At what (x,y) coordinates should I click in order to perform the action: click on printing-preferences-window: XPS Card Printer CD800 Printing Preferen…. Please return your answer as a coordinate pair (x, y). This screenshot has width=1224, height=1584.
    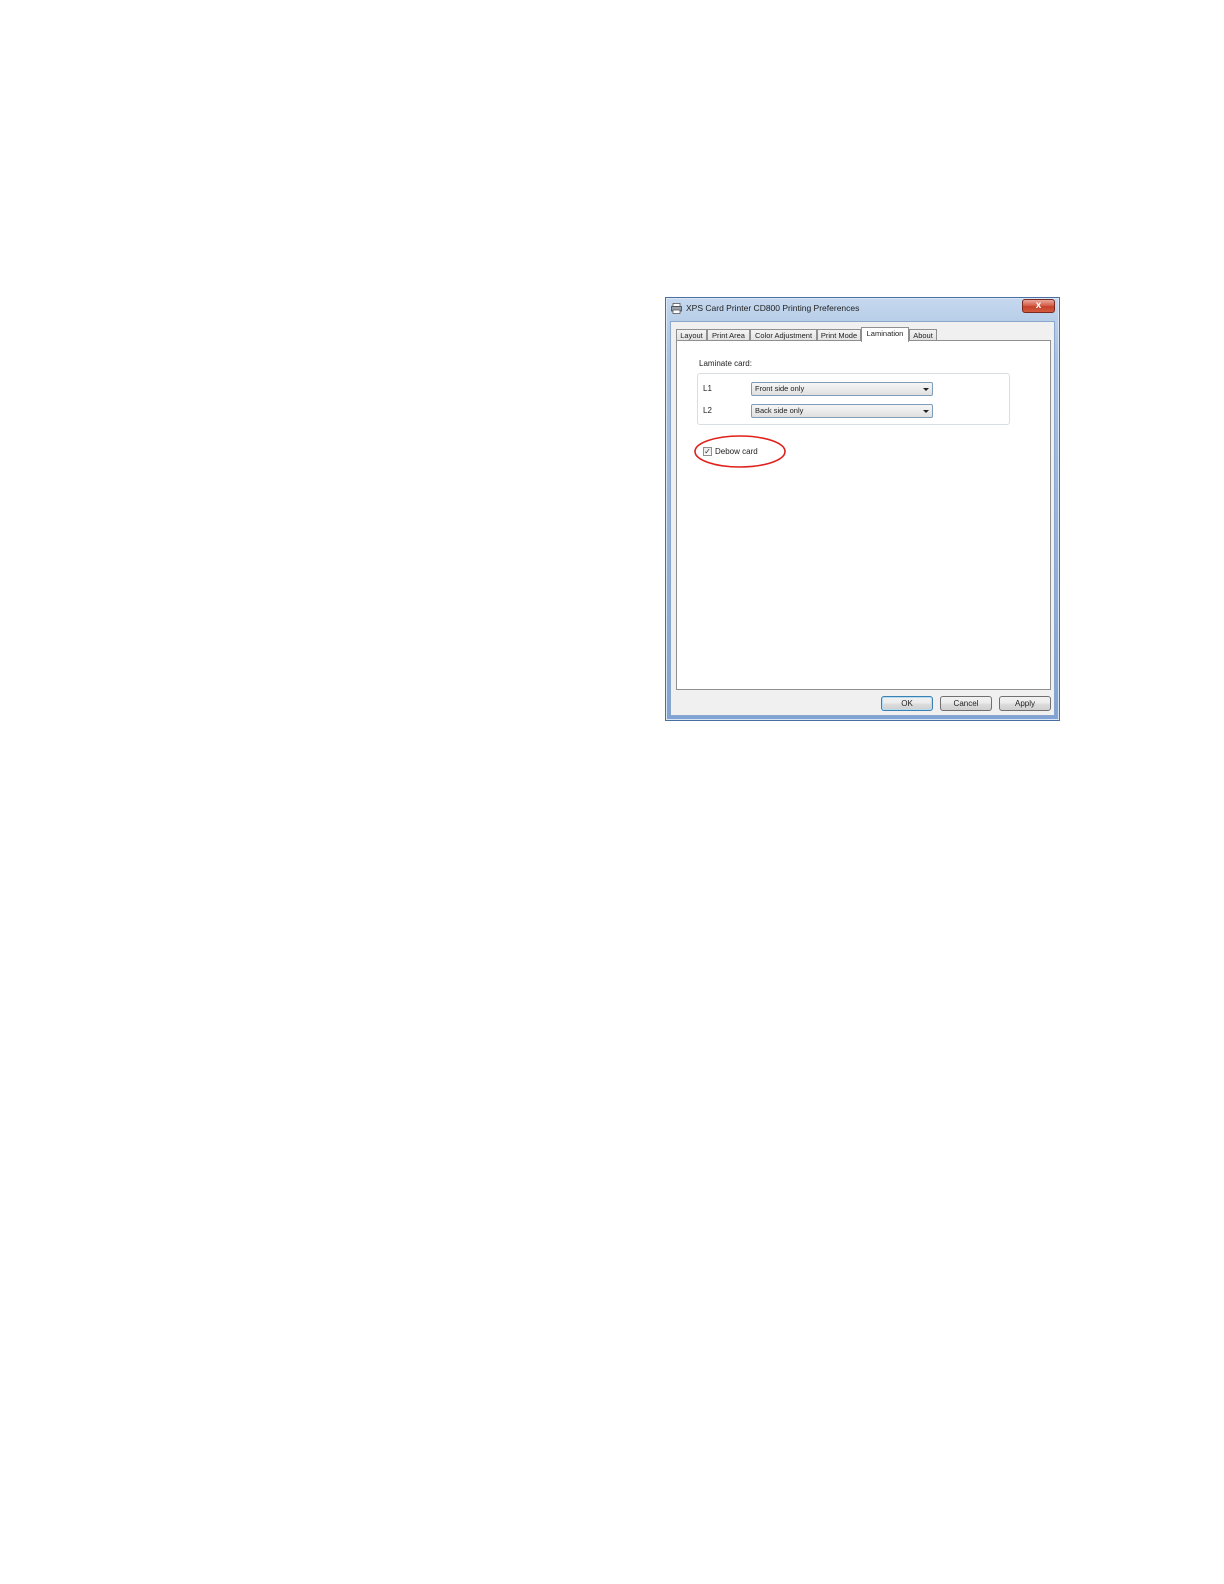
    Looking at the image, I should click on (862, 509).